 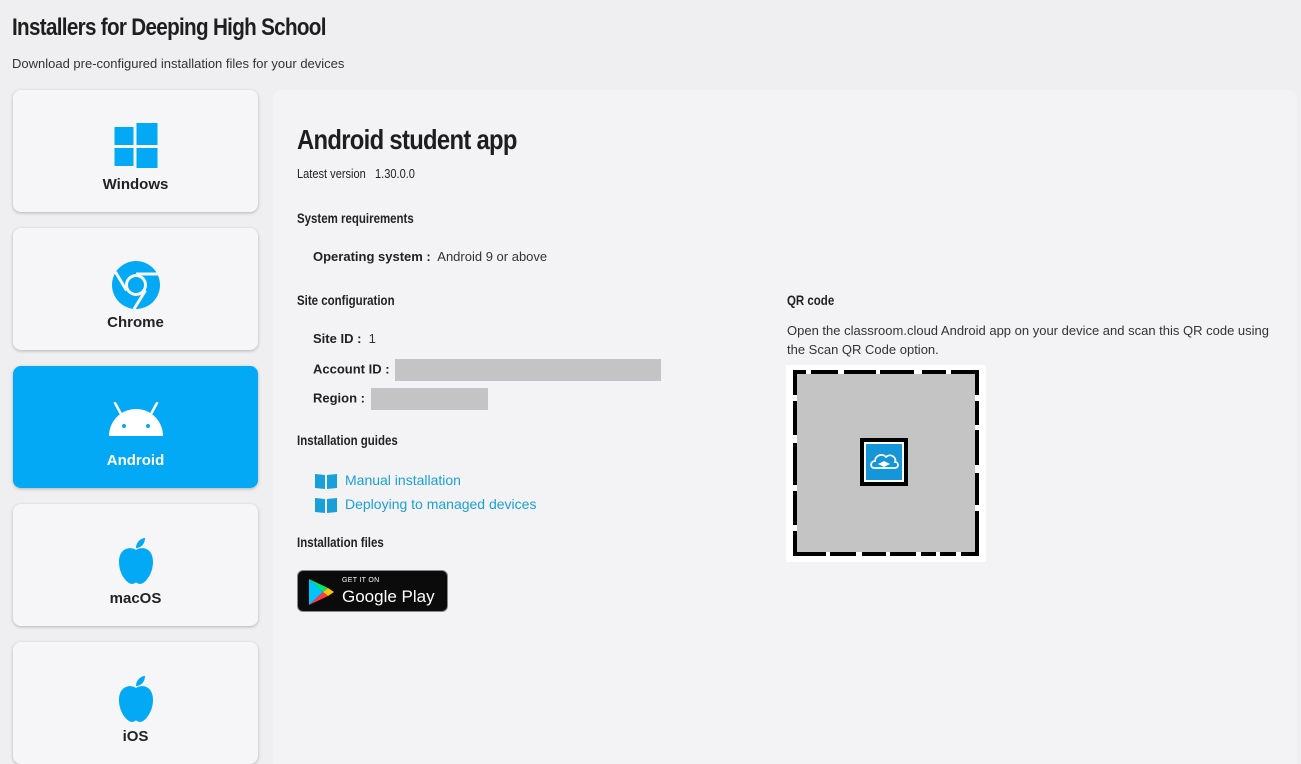 What do you see at coordinates (361, 580) in the screenshot?
I see `badge-small-text: GET IT ON` at bounding box center [361, 580].